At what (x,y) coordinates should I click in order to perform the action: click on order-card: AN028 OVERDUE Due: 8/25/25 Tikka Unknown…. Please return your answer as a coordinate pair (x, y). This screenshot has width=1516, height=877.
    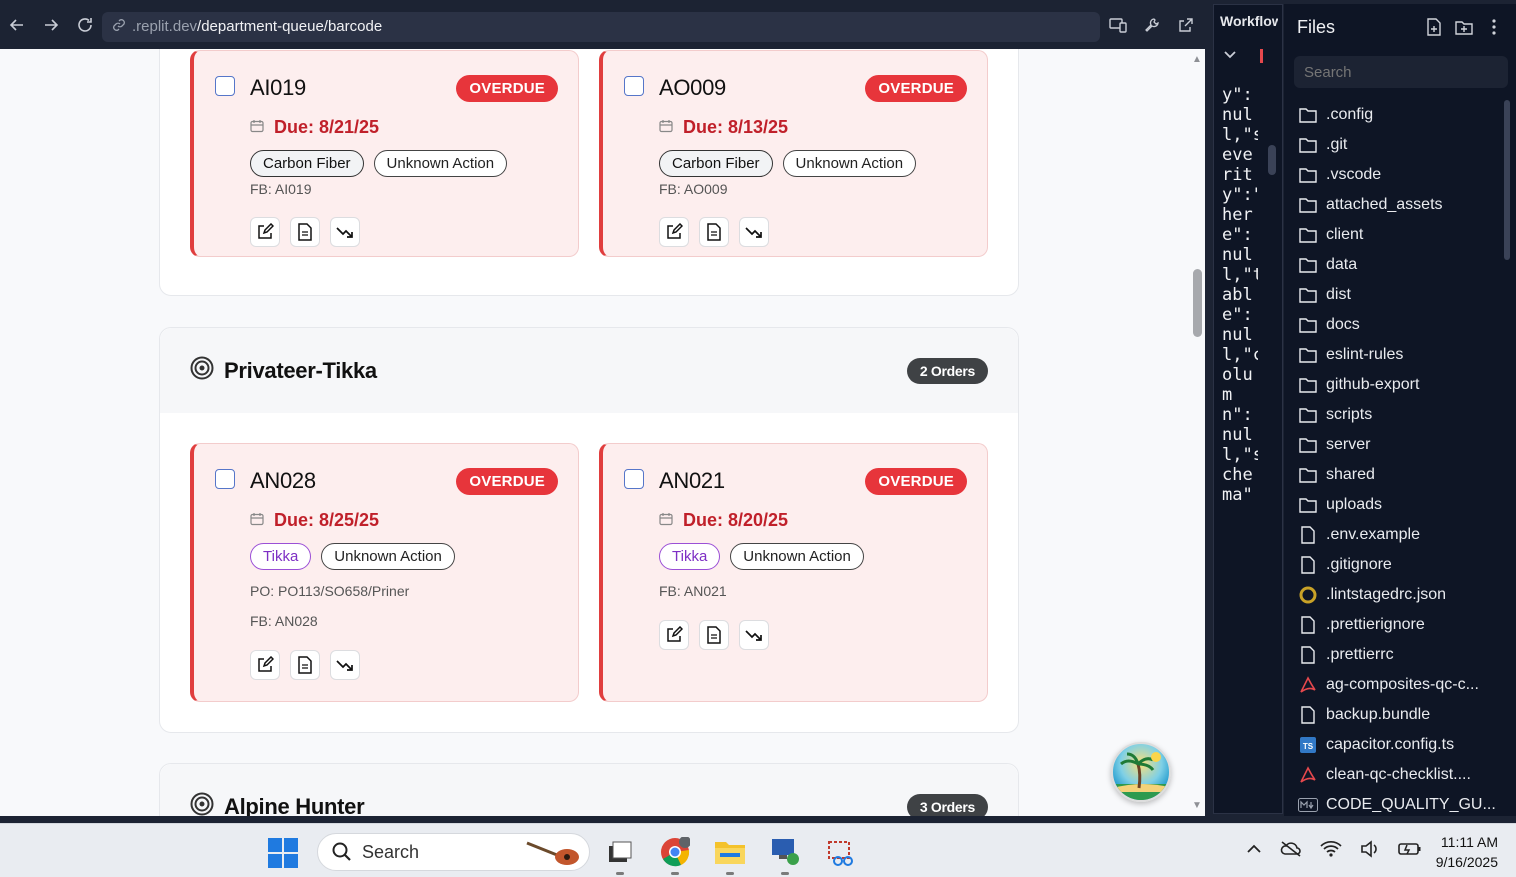
    Looking at the image, I should click on (384, 572).